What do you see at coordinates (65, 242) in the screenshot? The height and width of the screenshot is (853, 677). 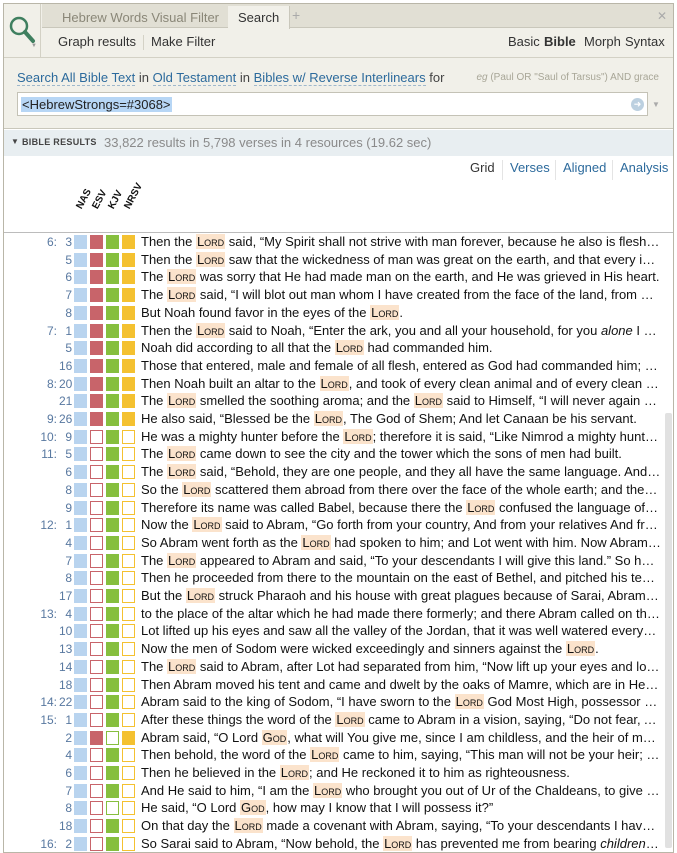 I see `verse-number: 3` at bounding box center [65, 242].